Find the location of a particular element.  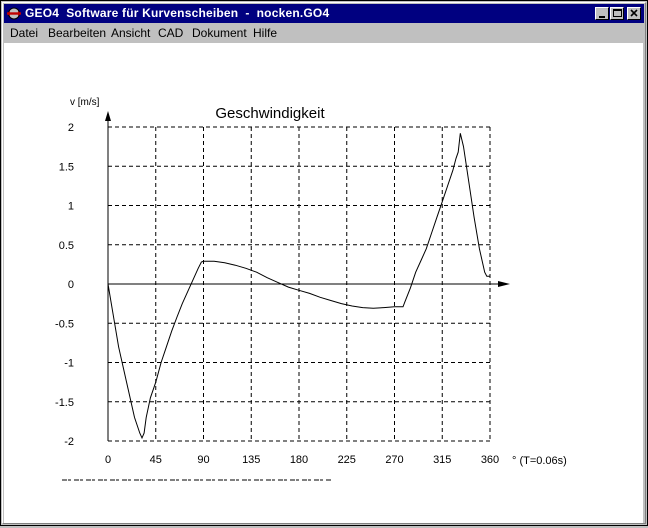

x-tick-label: 0 is located at coordinates (108, 460).